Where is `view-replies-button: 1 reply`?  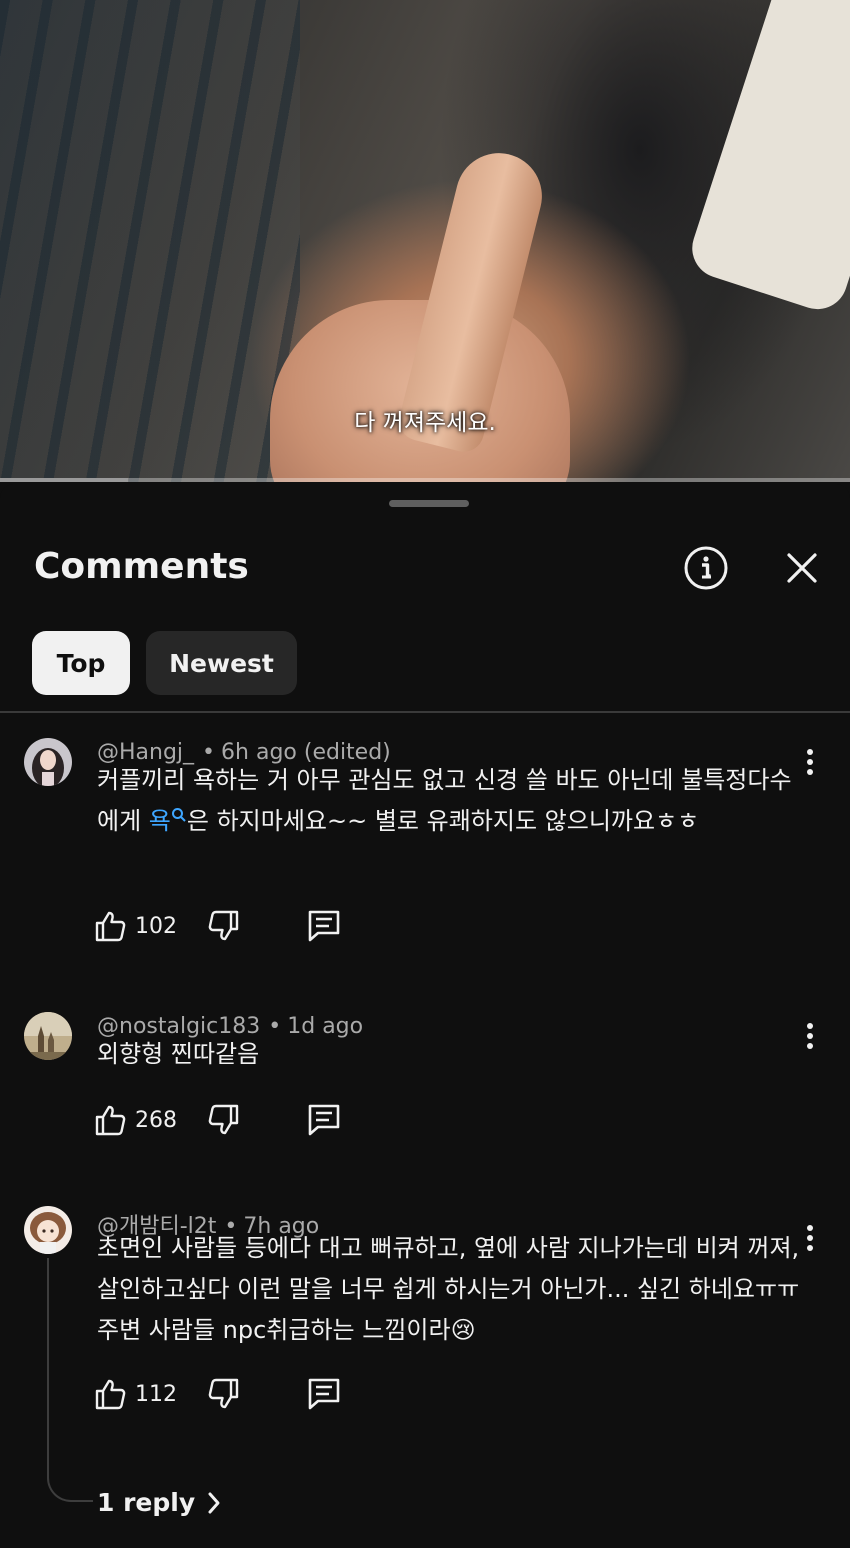
view-replies-button: 1 reply is located at coordinates (159, 1502).